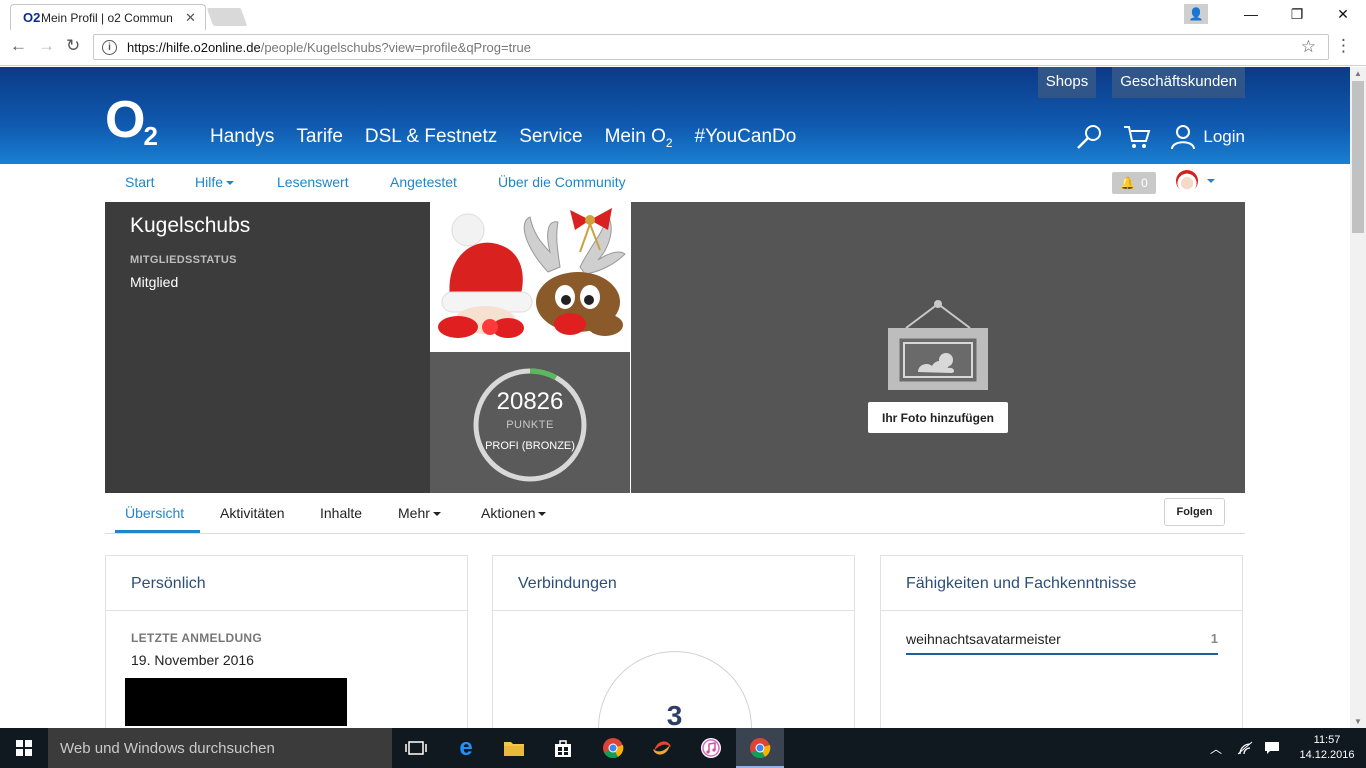  Describe the element at coordinates (1358, 73) in the screenshot. I see `scroll-up-icon: ▲` at that location.